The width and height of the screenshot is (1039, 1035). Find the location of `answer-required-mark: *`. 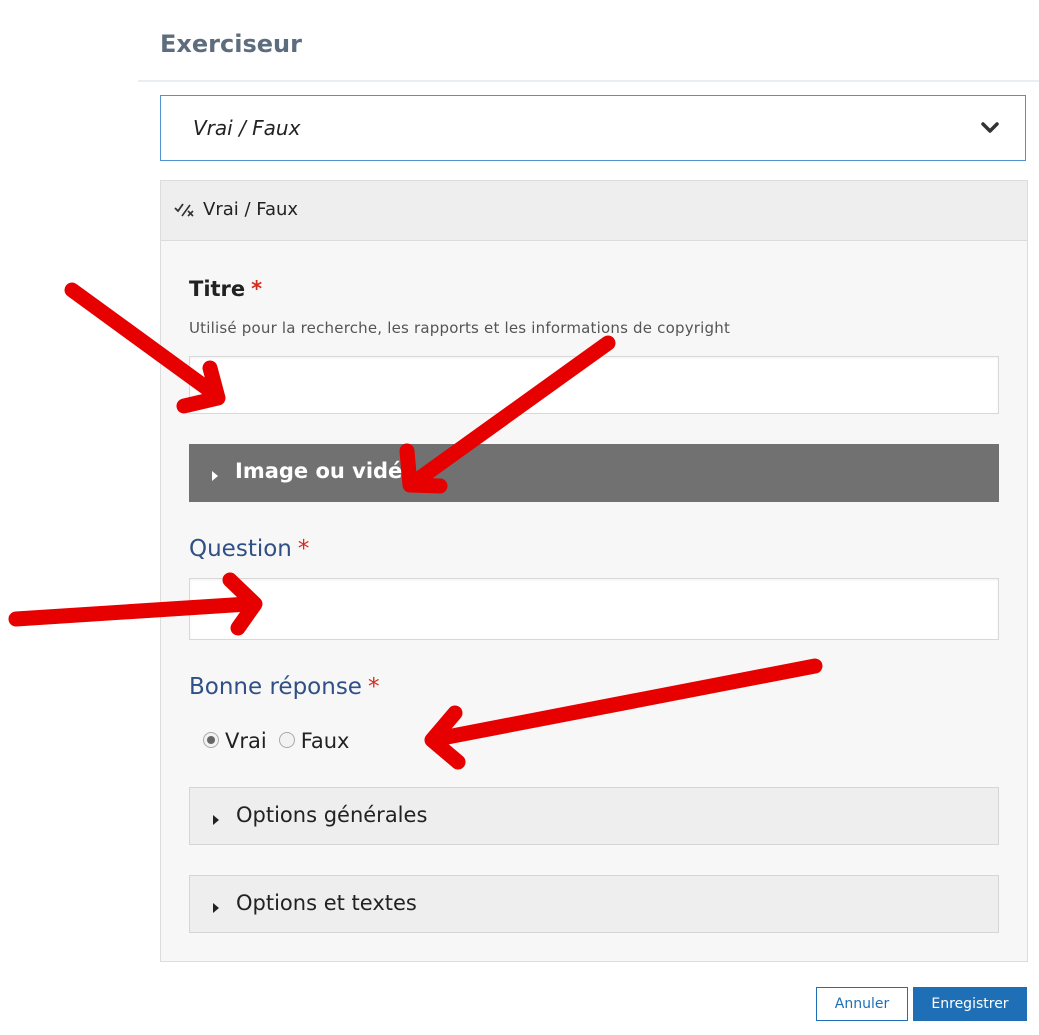

answer-required-mark: * is located at coordinates (373, 687).